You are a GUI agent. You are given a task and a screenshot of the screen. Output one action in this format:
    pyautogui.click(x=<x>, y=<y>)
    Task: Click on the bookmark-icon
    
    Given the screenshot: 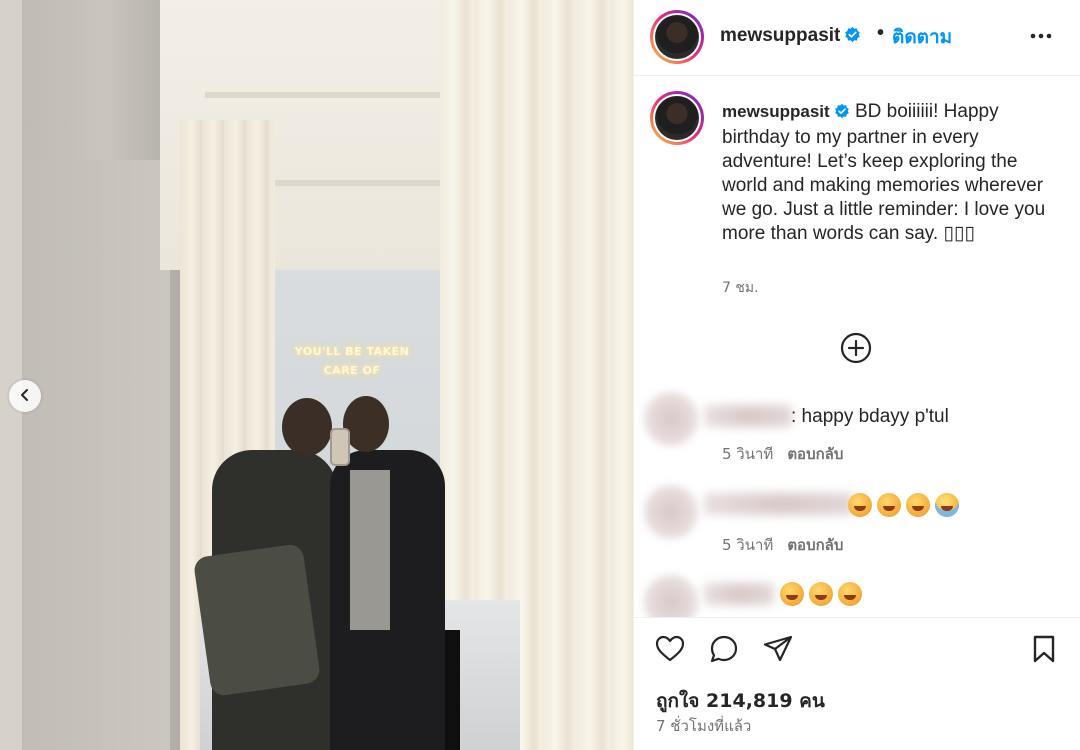 What is the action you would take?
    pyautogui.click(x=1044, y=652)
    